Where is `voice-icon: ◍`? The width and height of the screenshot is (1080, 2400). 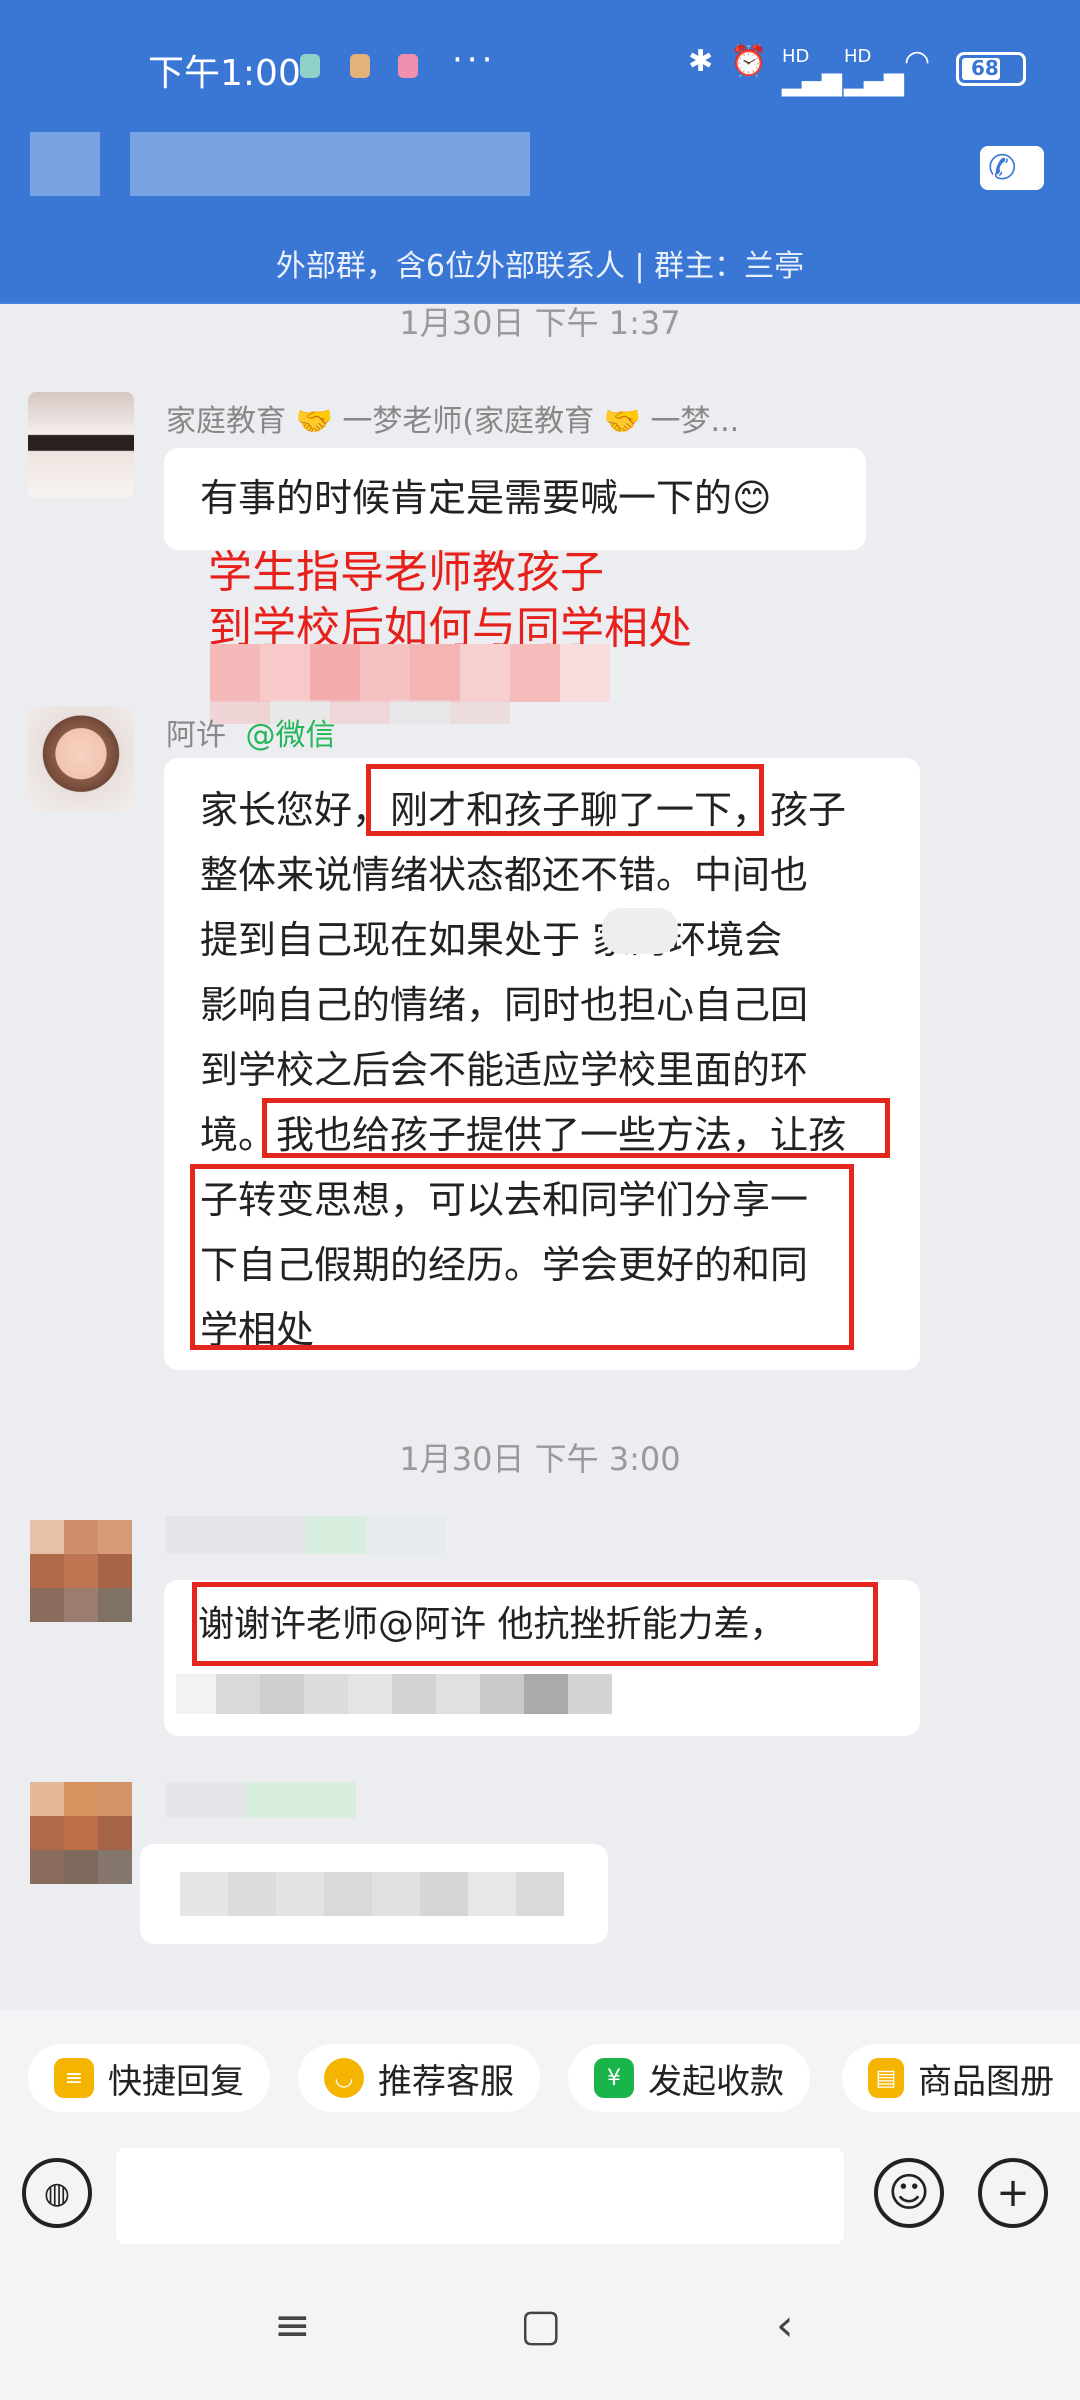
voice-icon: ◍ is located at coordinates (57, 2193).